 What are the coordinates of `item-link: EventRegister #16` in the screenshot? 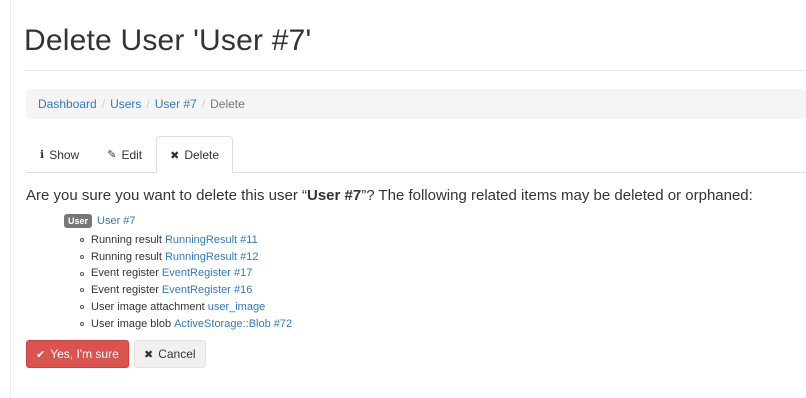 It's located at (207, 290).